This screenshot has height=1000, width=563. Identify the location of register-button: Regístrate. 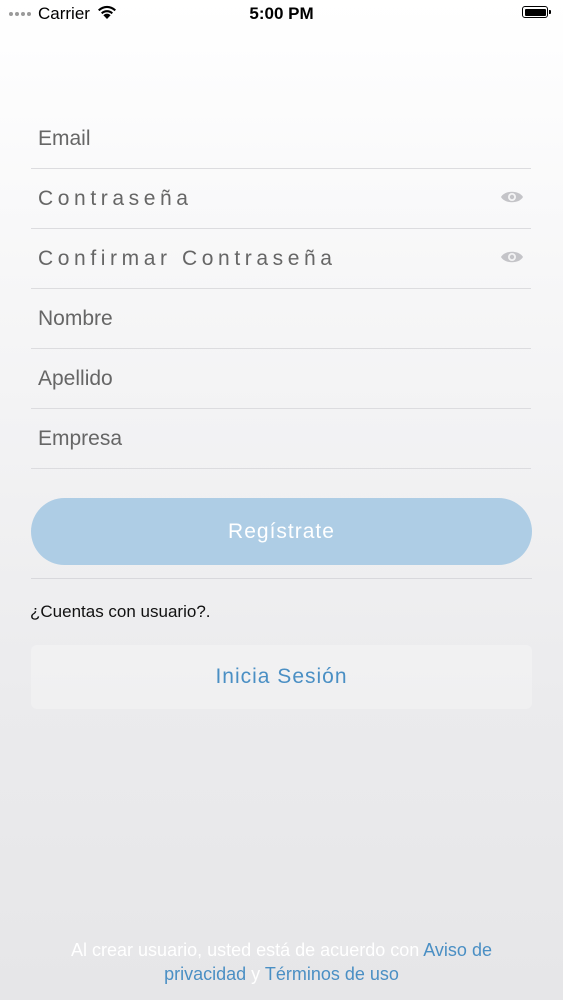
(281, 531).